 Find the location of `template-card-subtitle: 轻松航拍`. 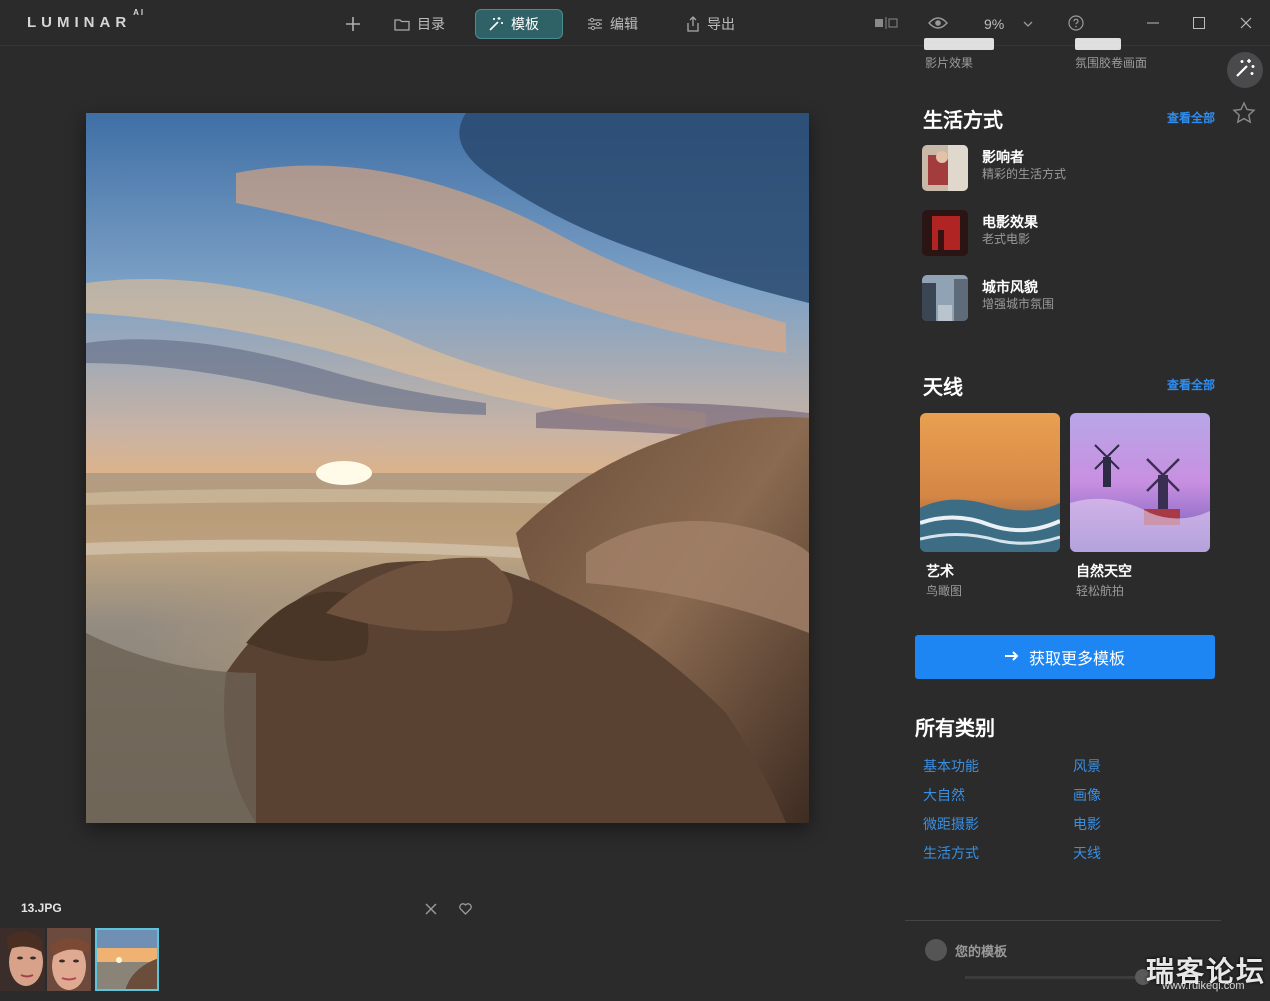

template-card-subtitle: 轻松航拍 is located at coordinates (1100, 591).